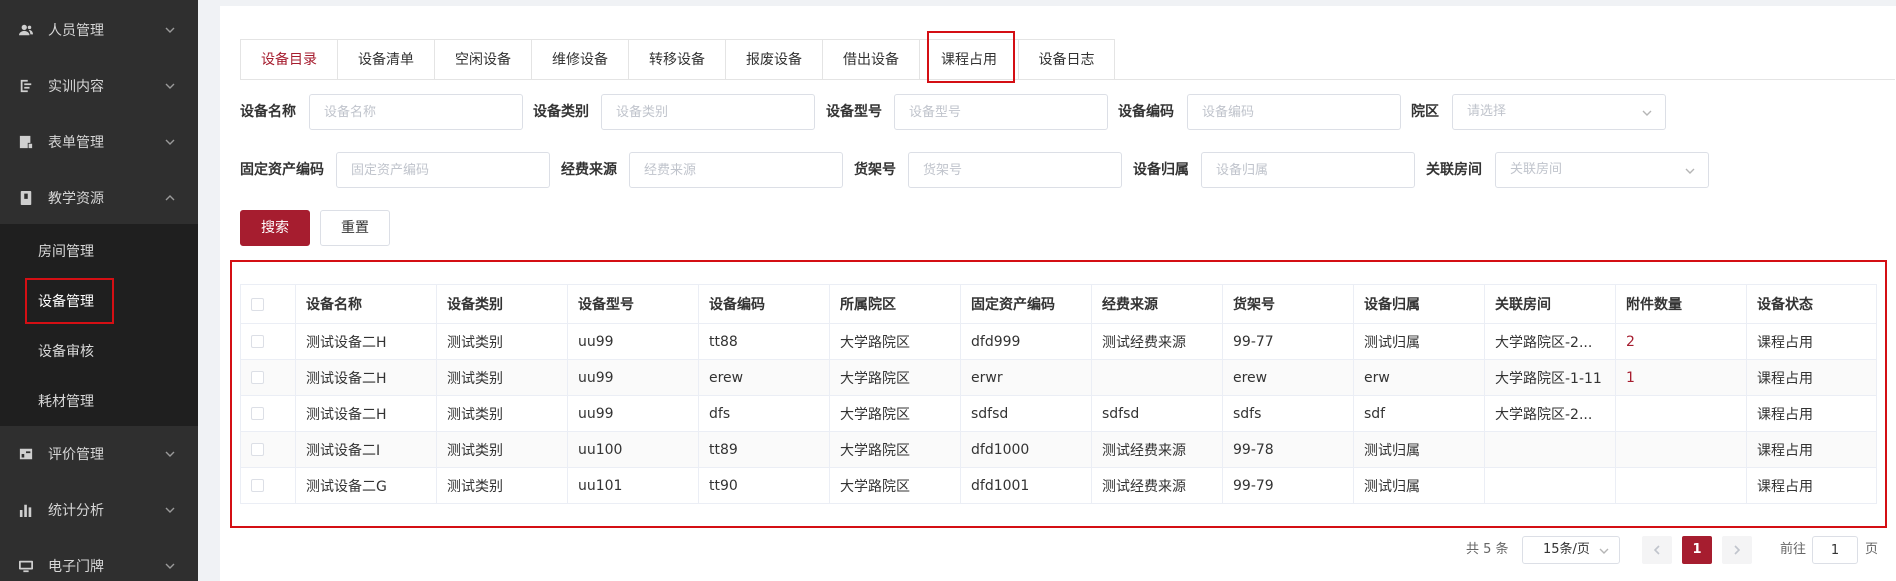  I want to click on chevron-right-icon, so click(1737, 550).